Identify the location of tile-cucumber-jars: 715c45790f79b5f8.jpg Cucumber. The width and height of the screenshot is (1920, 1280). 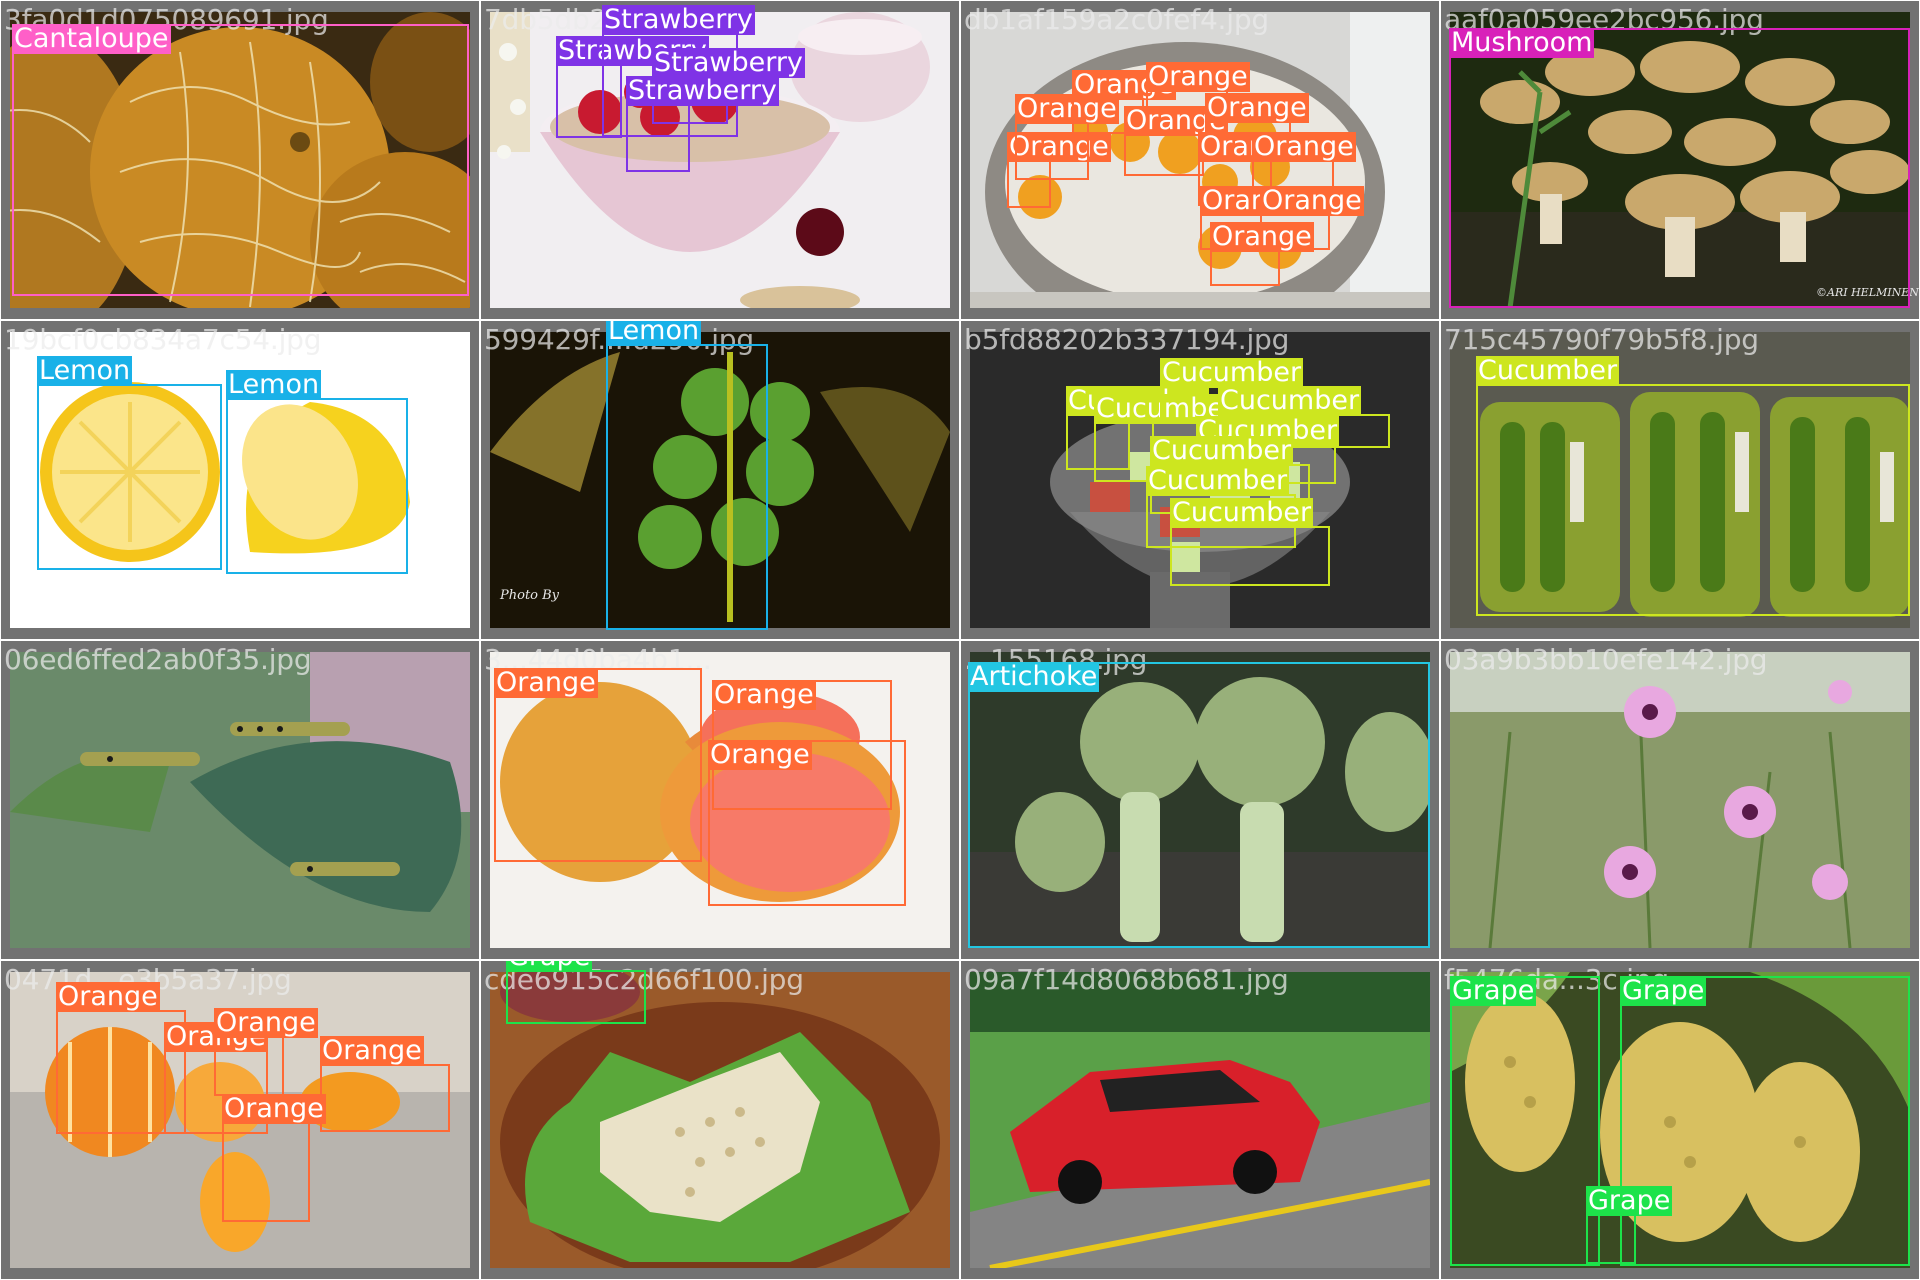
(1680, 480).